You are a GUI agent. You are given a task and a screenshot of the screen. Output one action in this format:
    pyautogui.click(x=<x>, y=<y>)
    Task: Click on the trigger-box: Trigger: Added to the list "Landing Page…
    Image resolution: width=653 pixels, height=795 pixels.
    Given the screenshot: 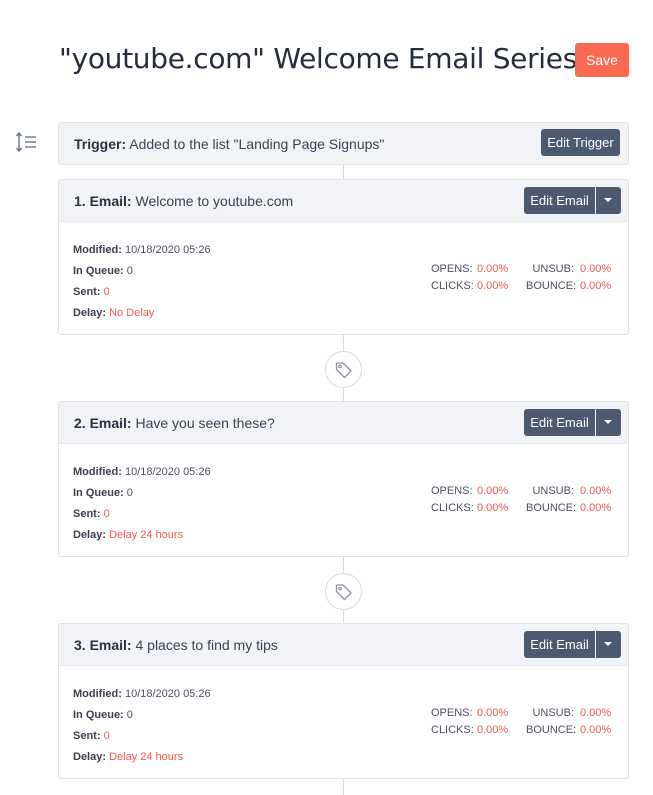 What is the action you would take?
    pyautogui.click(x=343, y=143)
    